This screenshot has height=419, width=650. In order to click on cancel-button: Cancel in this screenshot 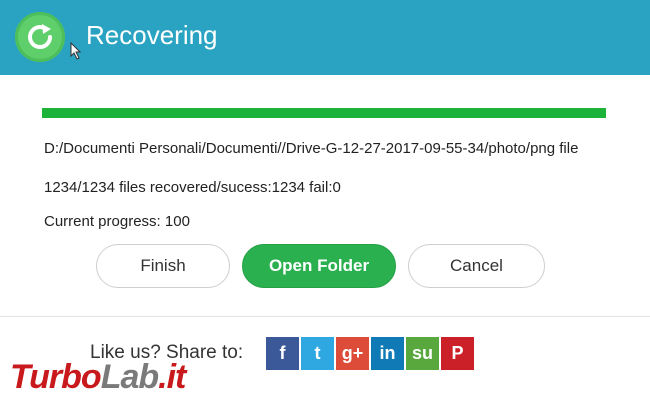, I will do `click(476, 266)`.